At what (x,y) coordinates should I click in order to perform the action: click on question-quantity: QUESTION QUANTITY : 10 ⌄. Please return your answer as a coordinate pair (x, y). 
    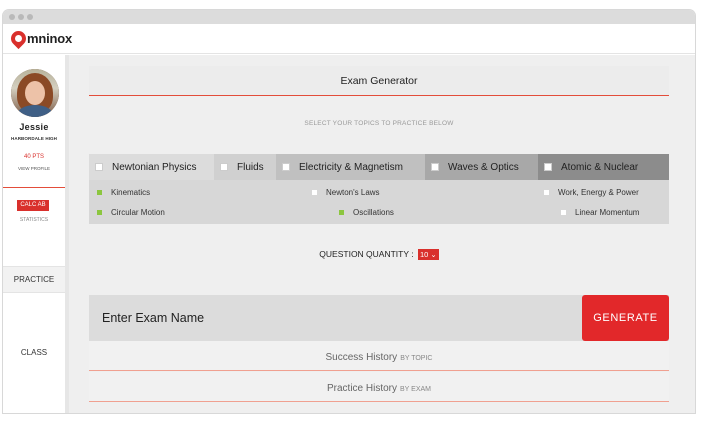
    Looking at the image, I should click on (379, 255).